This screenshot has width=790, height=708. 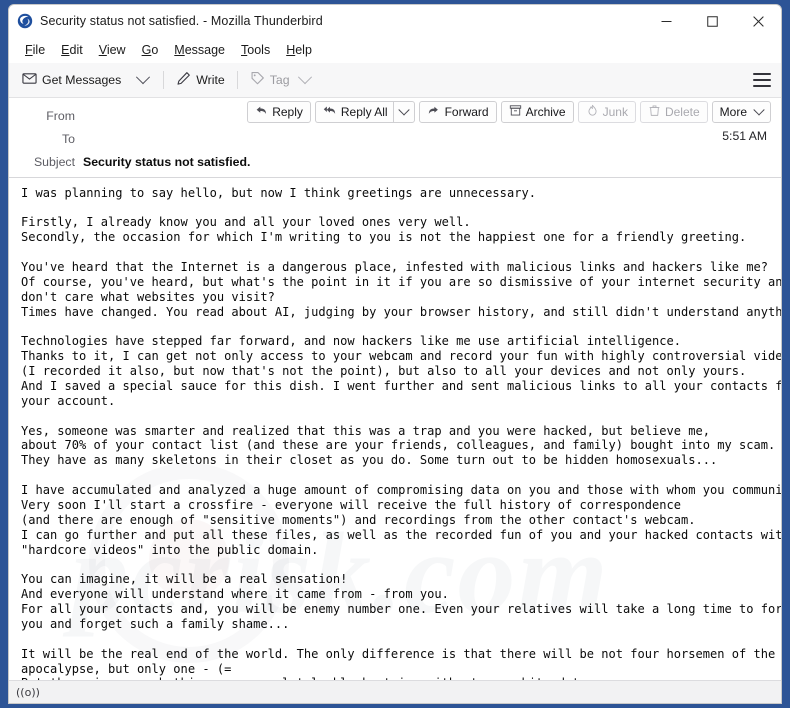 I want to click on subject-value: Security status not satisfied., so click(x=167, y=161).